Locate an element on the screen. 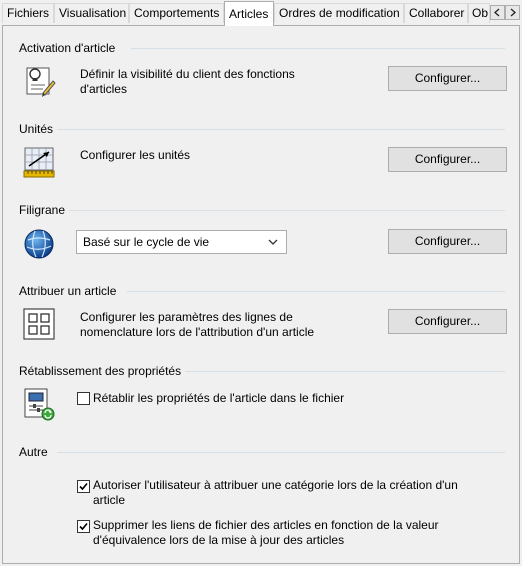 This screenshot has height=566, width=522. tab-scroll-right-button is located at coordinates (512, 12).